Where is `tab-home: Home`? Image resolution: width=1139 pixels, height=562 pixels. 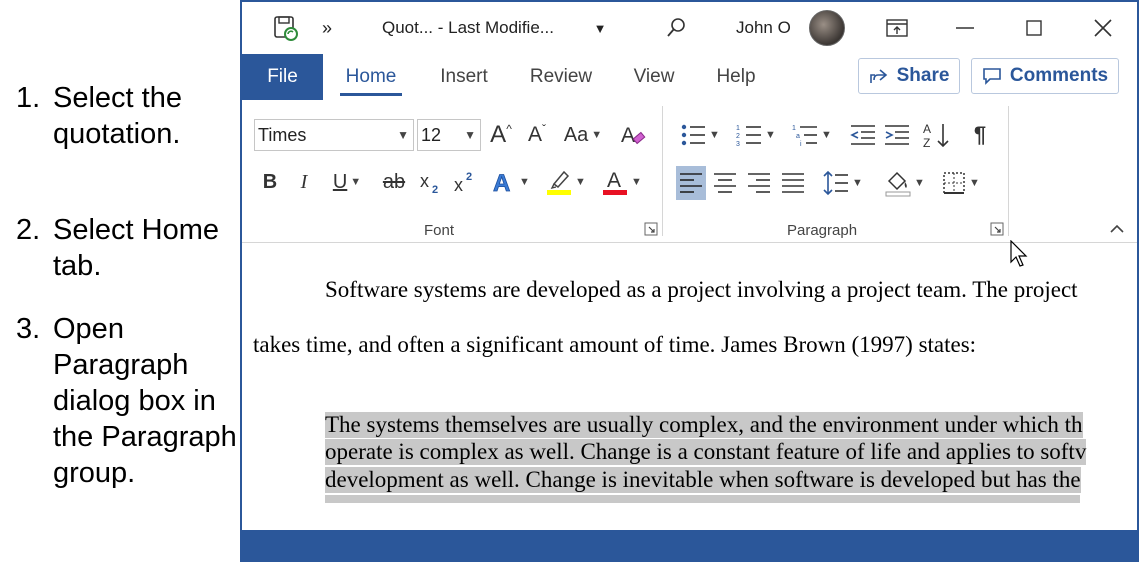
tab-home: Home is located at coordinates (371, 77).